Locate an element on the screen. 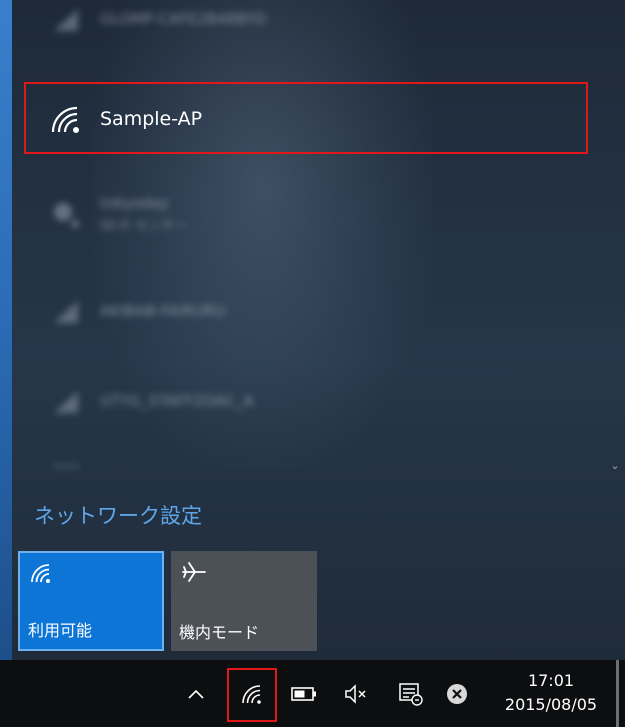 The width and height of the screenshot is (625, 727). airplane-mode-tile: 機内モード is located at coordinates (244, 601).